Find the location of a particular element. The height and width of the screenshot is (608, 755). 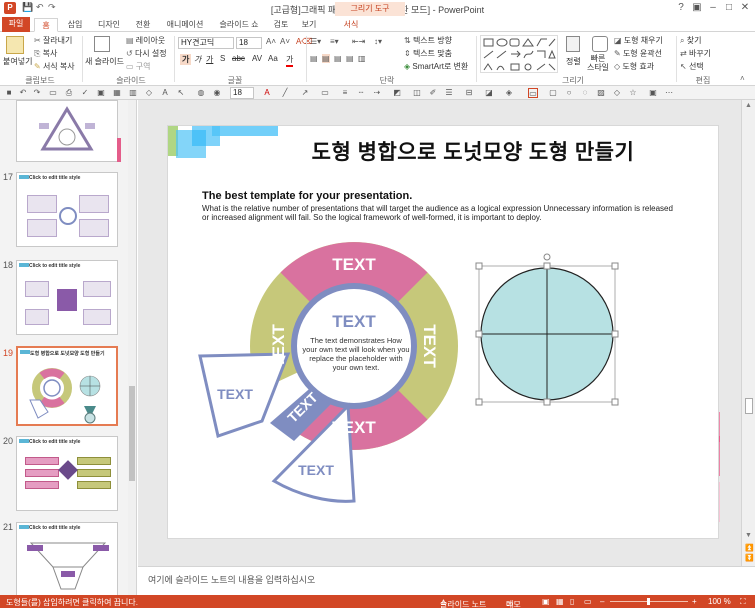

collapse-ribbon-icon: ˄ is located at coordinates (742, 78).